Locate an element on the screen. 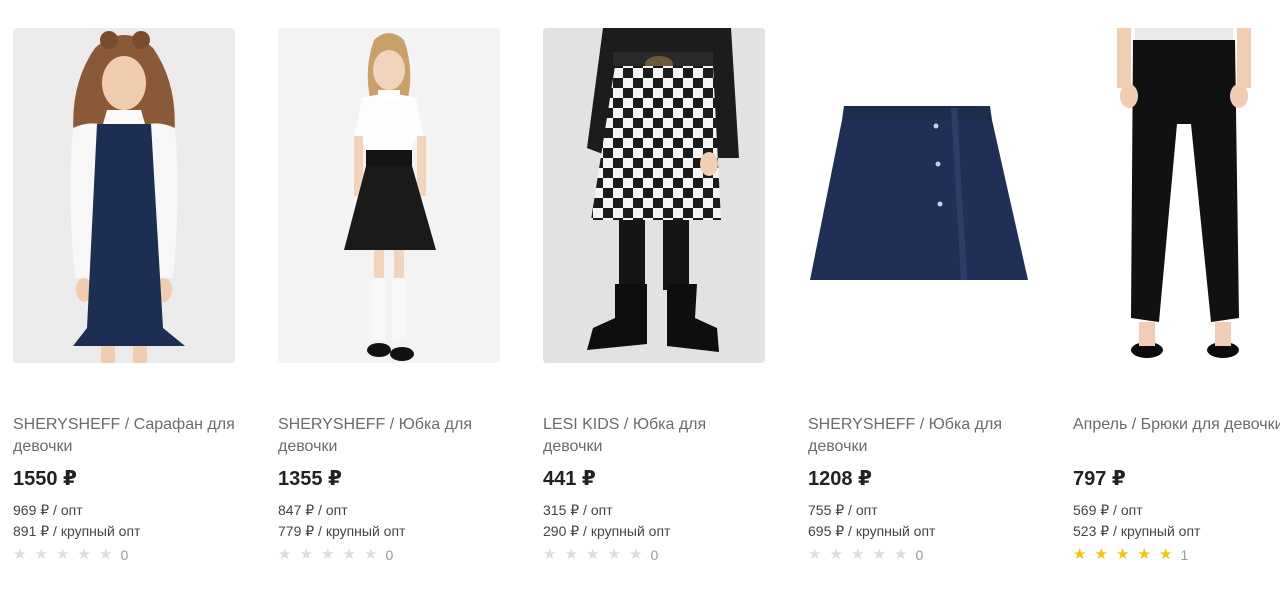 Image resolution: width=1280 pixels, height=592 pixels. product-price: 1355 ₽ is located at coordinates (310, 479).